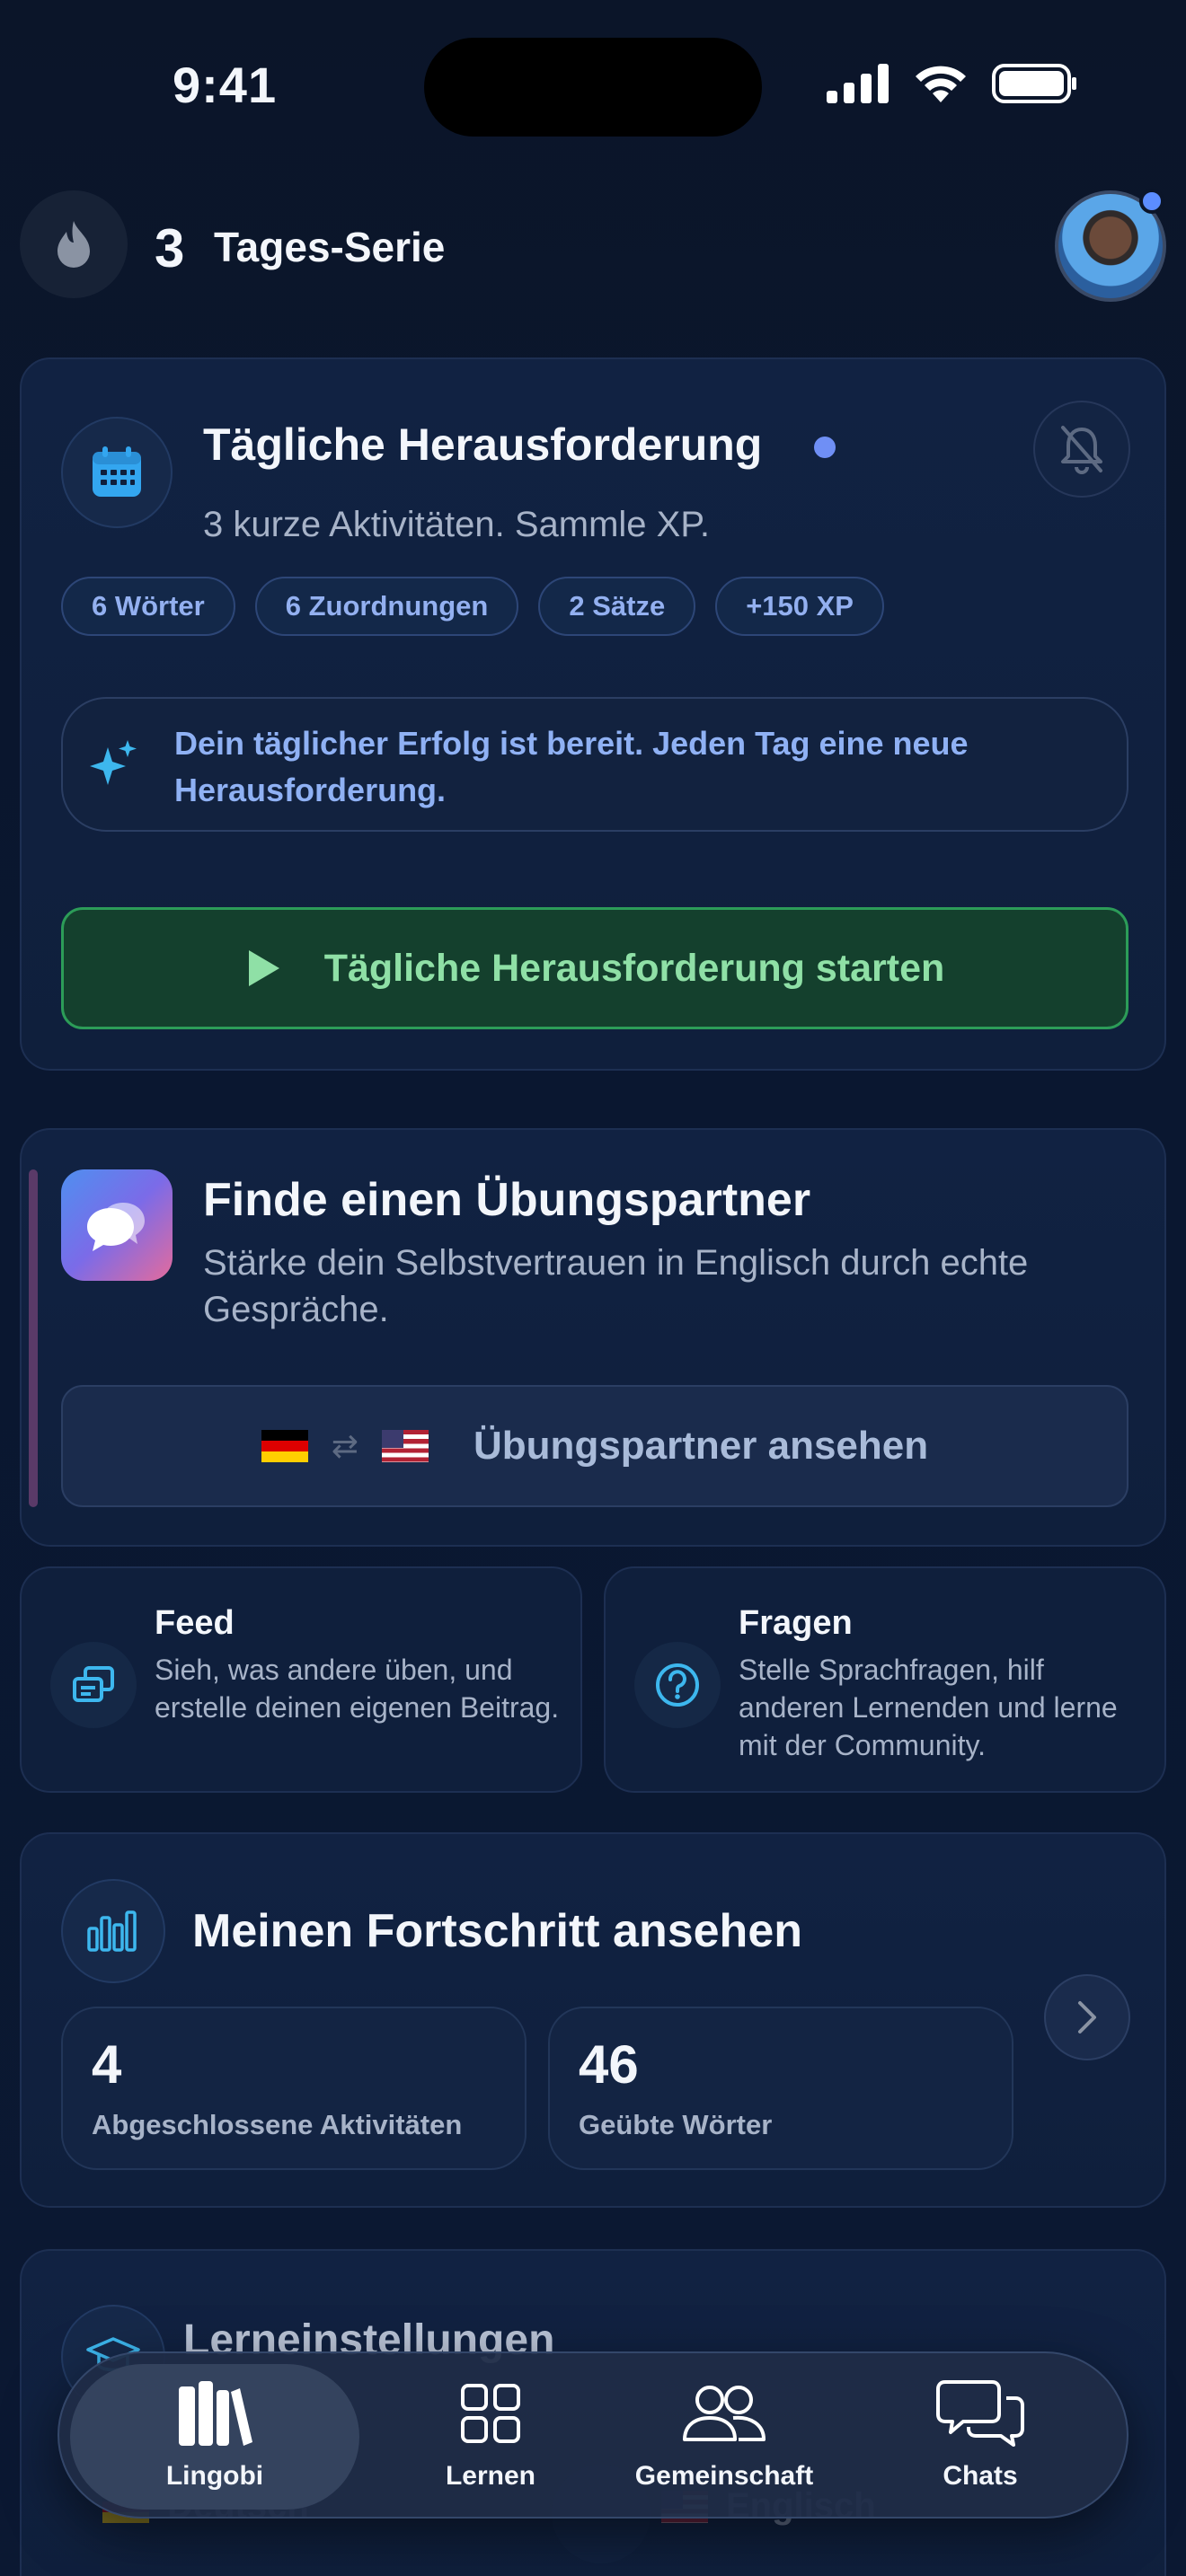 This screenshot has width=1186, height=2576. What do you see at coordinates (1151, 201) in the screenshot?
I see `notification-dot` at bounding box center [1151, 201].